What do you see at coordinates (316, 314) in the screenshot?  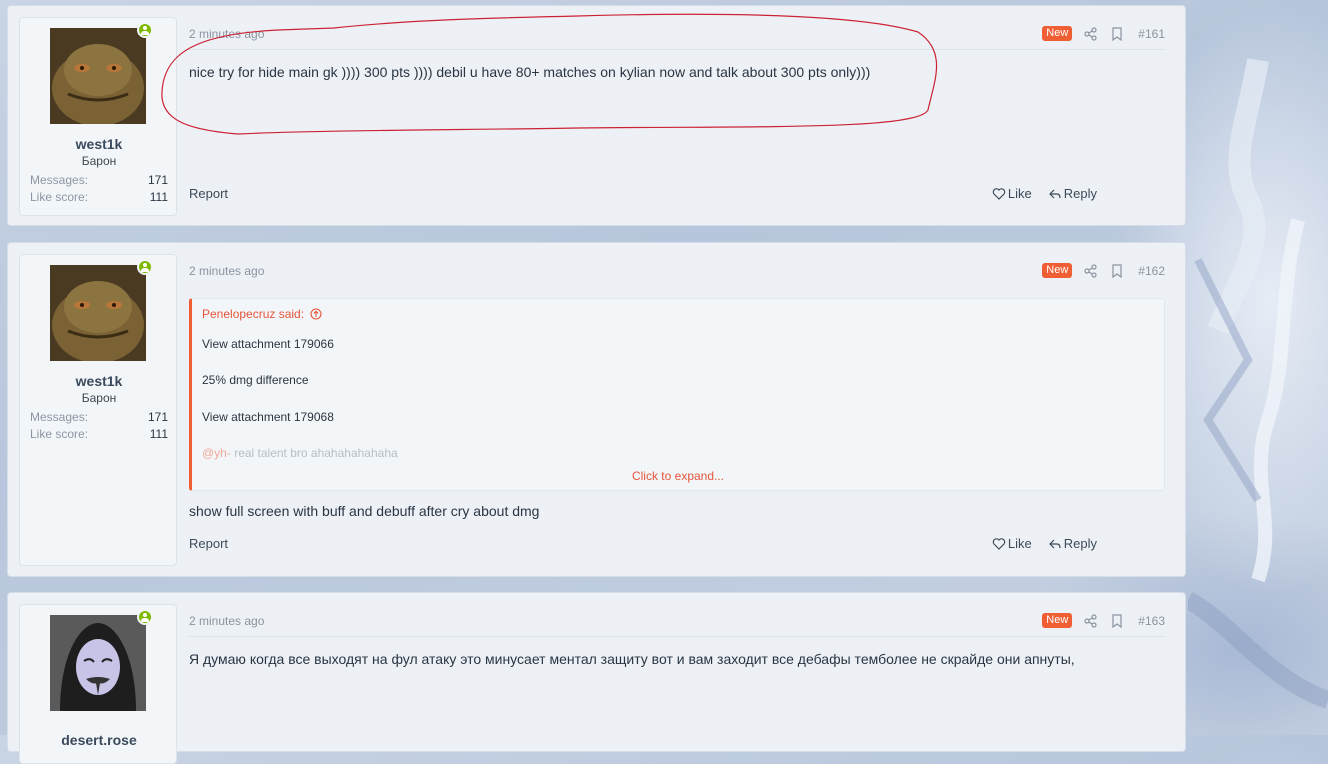 I see `arrow-up-circle-icon` at bounding box center [316, 314].